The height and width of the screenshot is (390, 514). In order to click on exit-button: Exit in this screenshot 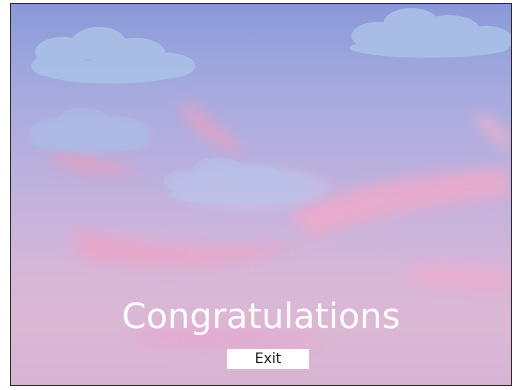, I will do `click(268, 359)`.